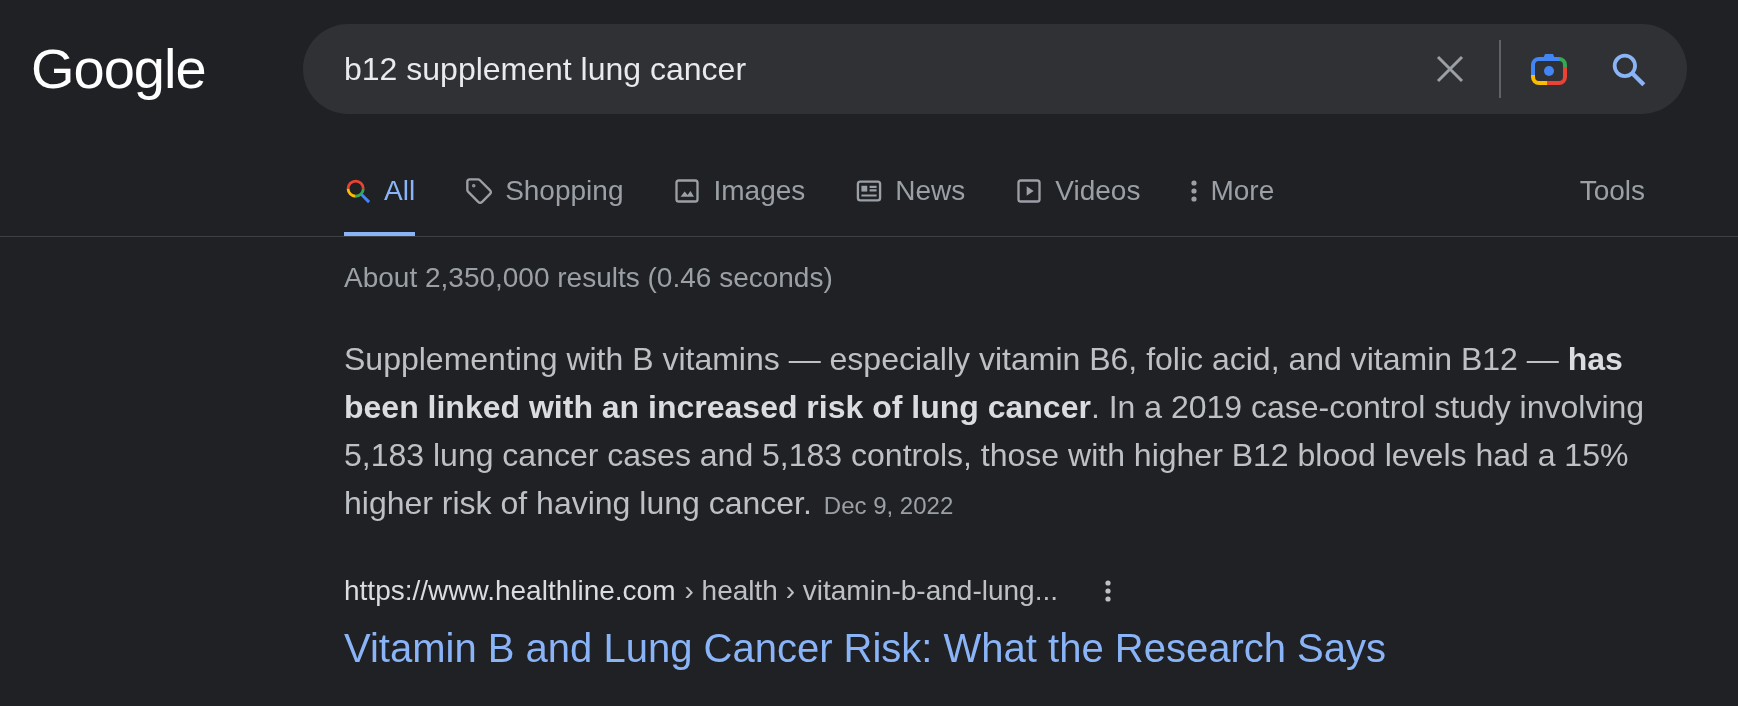 The width and height of the screenshot is (1738, 706). Describe the element at coordinates (510, 591) in the screenshot. I see `result-url: https://www.healthline.com` at that location.